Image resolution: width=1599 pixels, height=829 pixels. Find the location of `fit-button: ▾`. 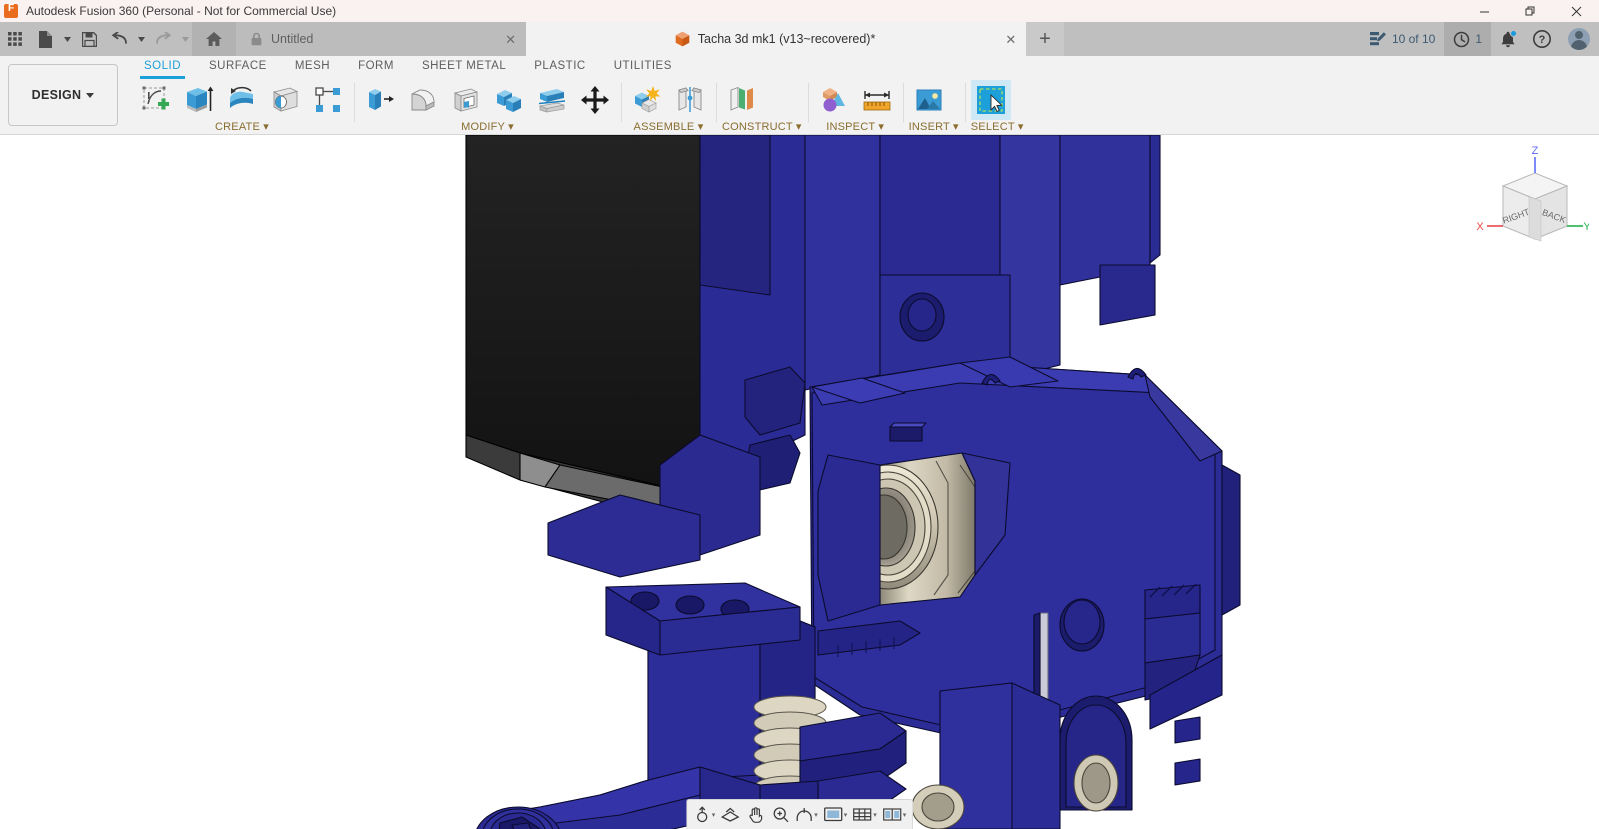

fit-button: ▾ is located at coordinates (806, 815).